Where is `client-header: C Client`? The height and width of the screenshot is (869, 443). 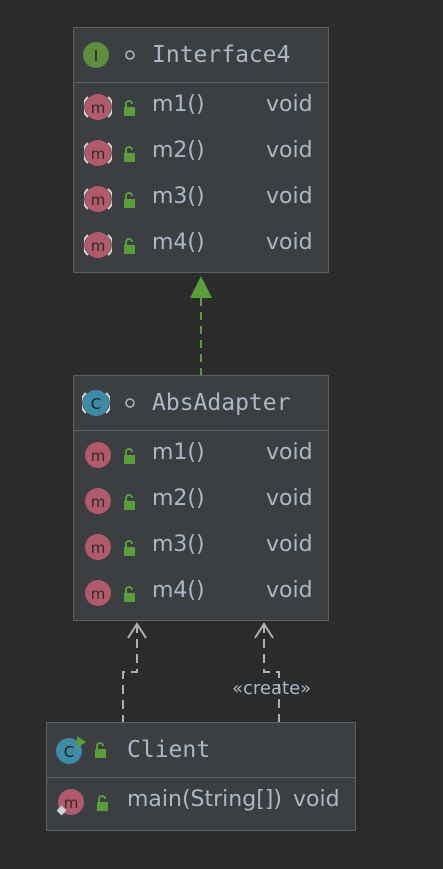 client-header: C Client is located at coordinates (201, 750).